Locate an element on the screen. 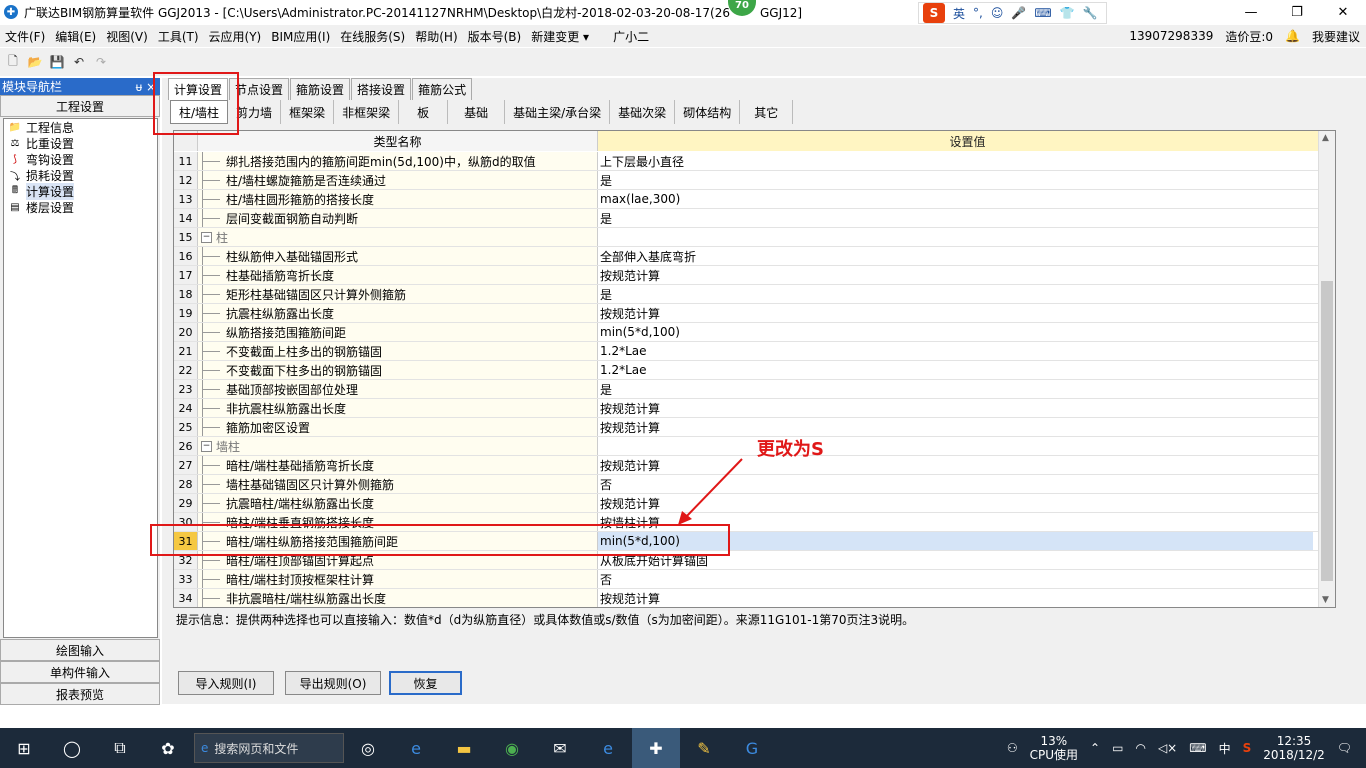  emoji-icon: ☺ is located at coordinates (997, 13).